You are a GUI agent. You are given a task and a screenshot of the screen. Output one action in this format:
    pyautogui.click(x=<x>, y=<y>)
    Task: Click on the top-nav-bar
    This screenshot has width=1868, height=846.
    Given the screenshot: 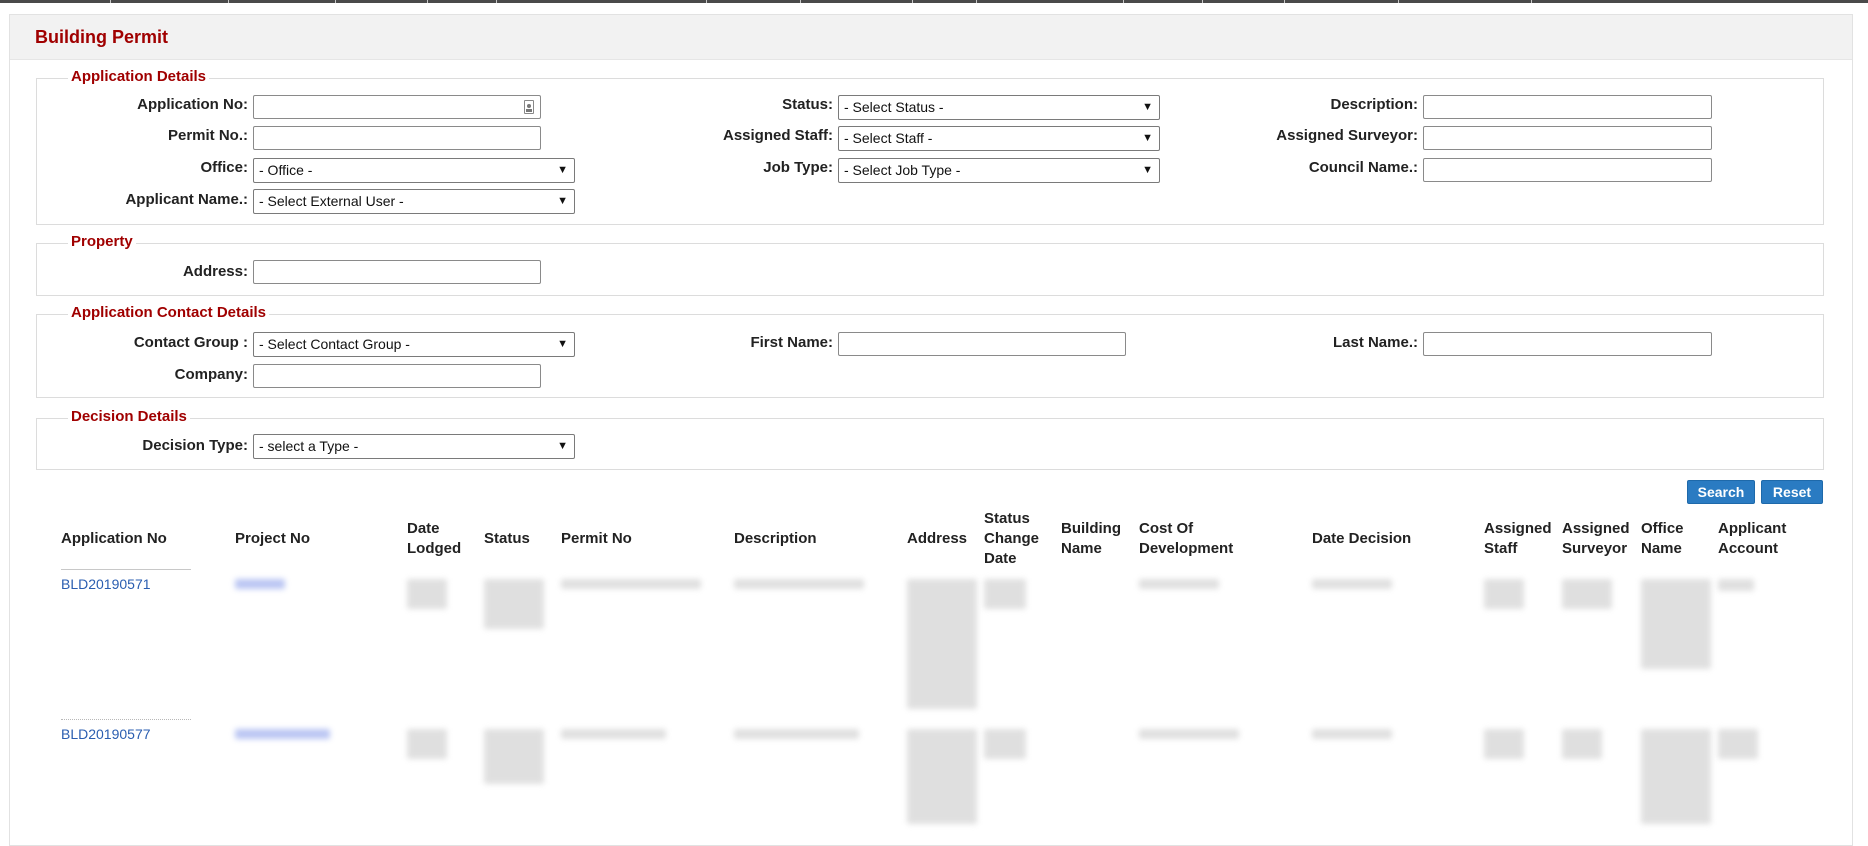 What is the action you would take?
    pyautogui.click(x=934, y=1)
    